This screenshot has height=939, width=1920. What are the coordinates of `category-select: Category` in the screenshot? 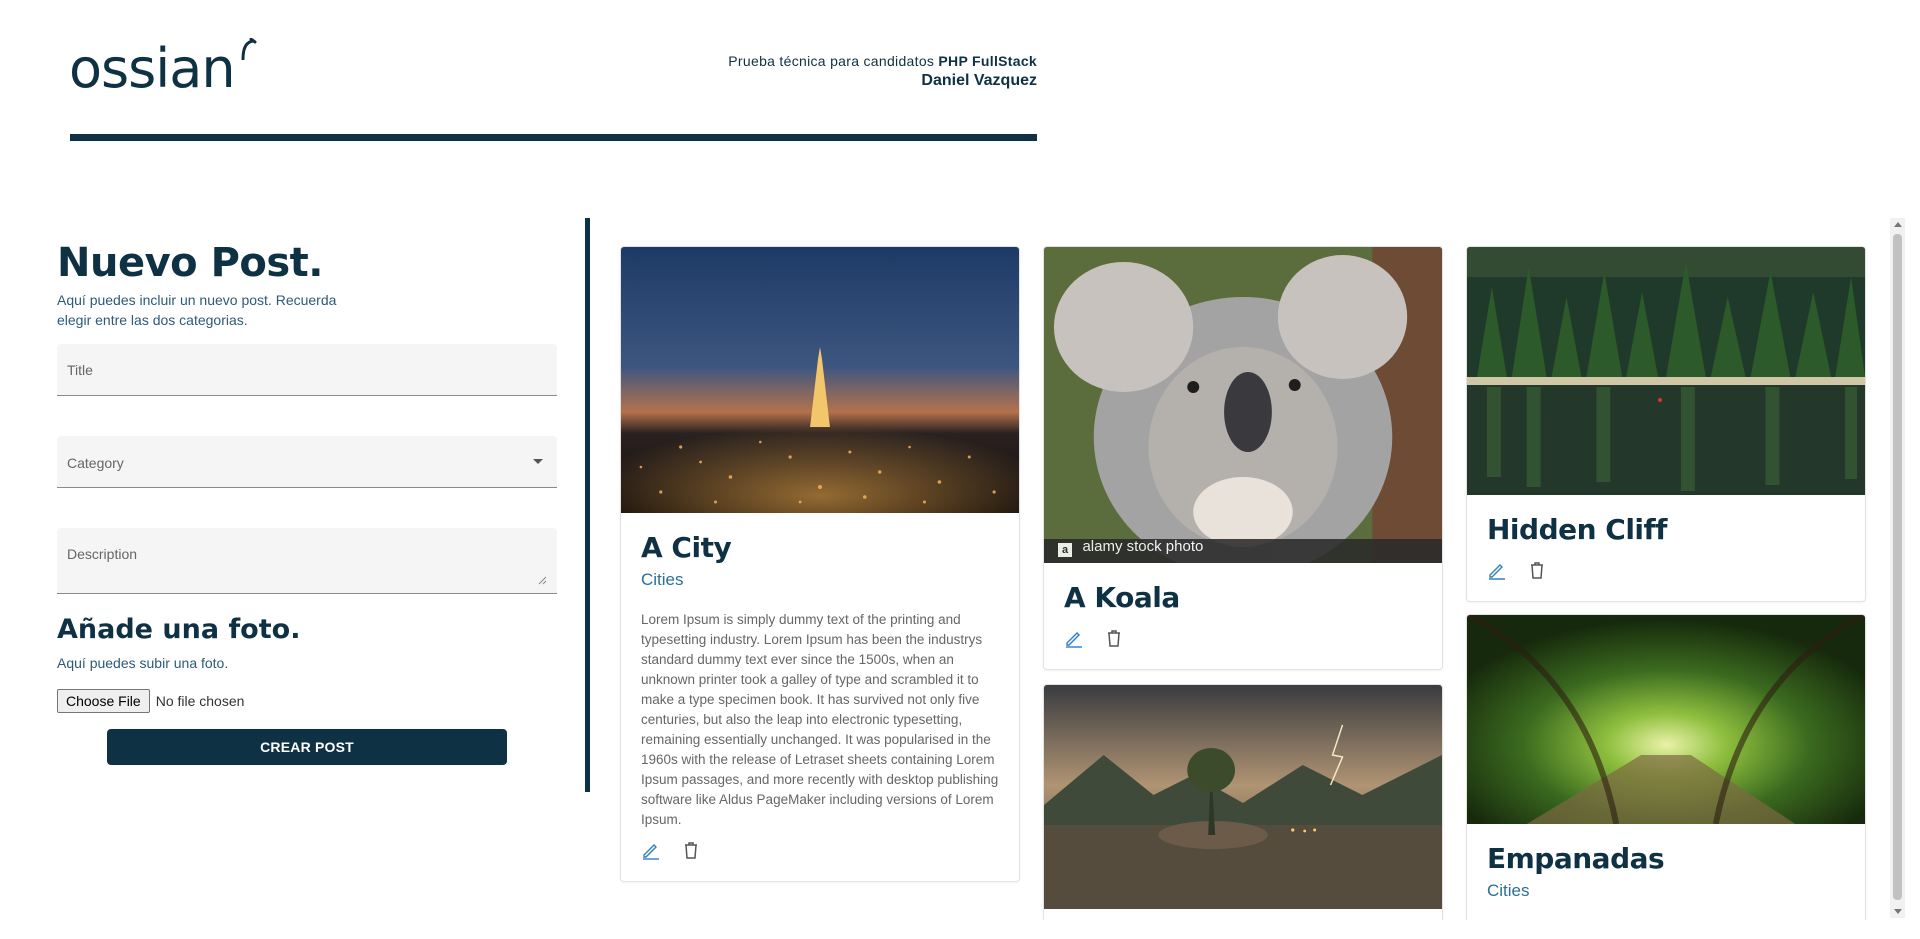 It's located at (307, 462).